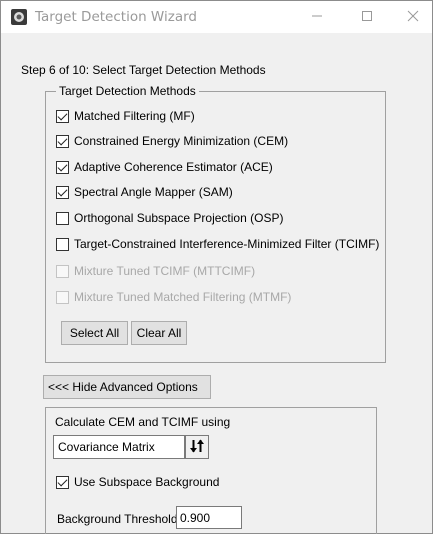 This screenshot has height=534, width=433. I want to click on title-bar: Target Detection Wizard, so click(216, 17).